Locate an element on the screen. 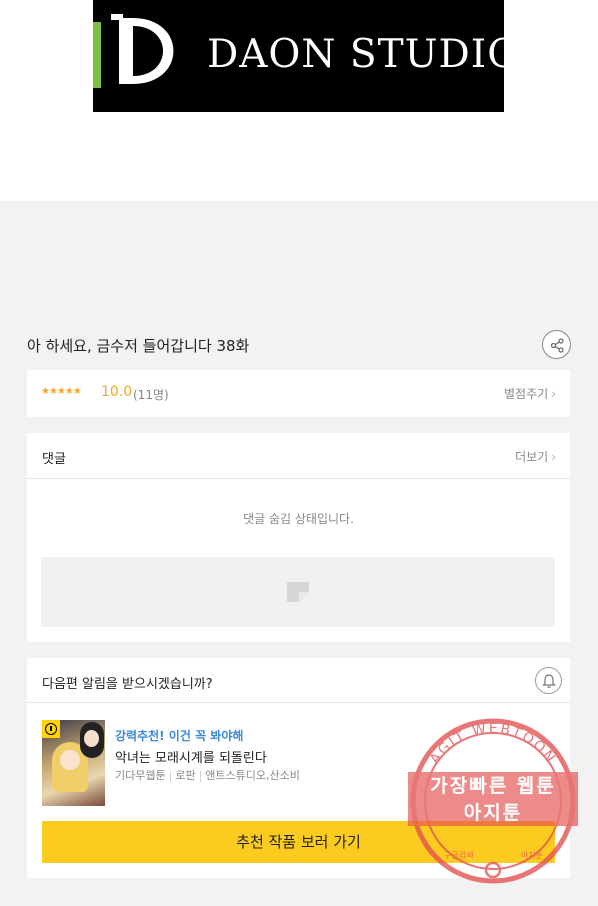  recommend-meta-item: 로판 is located at coordinates (185, 775).